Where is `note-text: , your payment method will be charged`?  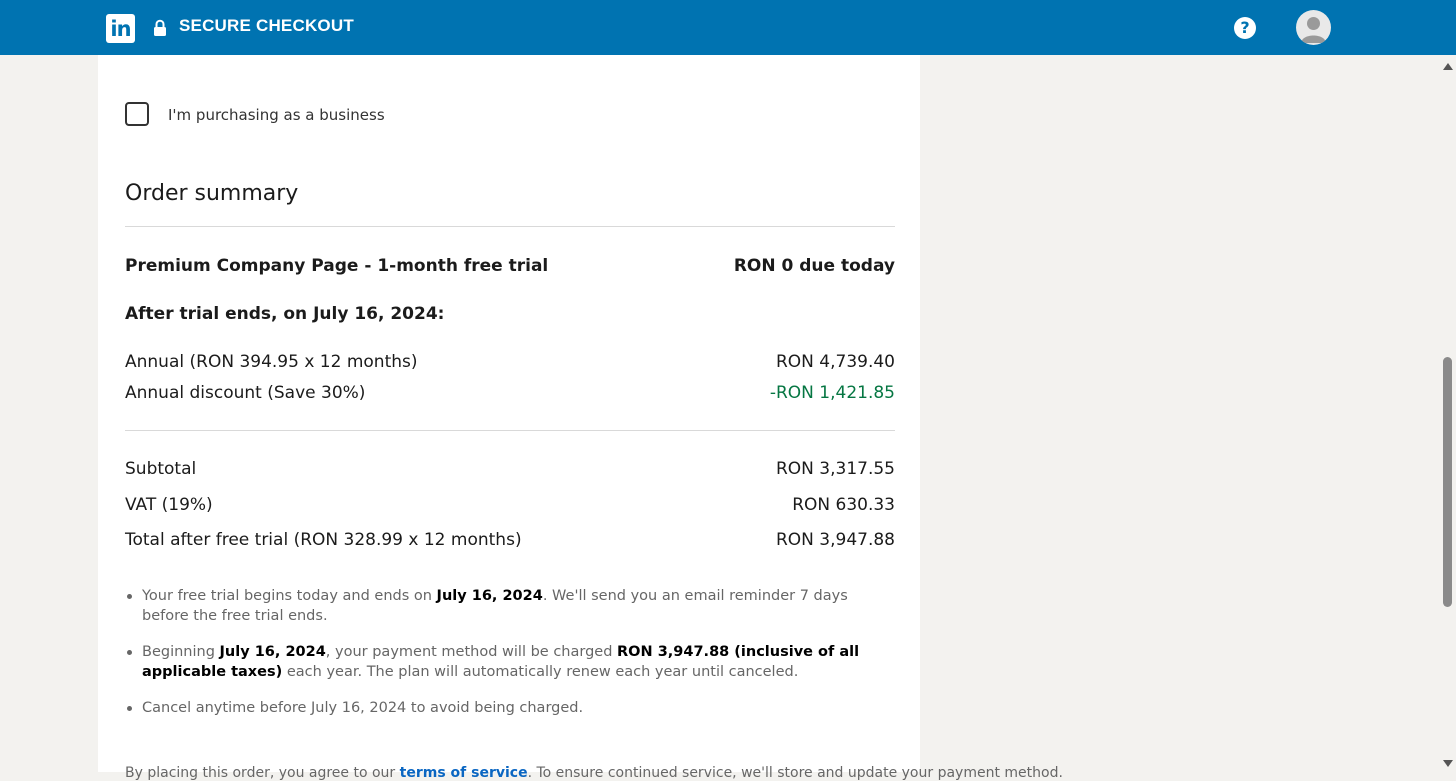
note-text: , your payment method will be charged is located at coordinates (471, 652).